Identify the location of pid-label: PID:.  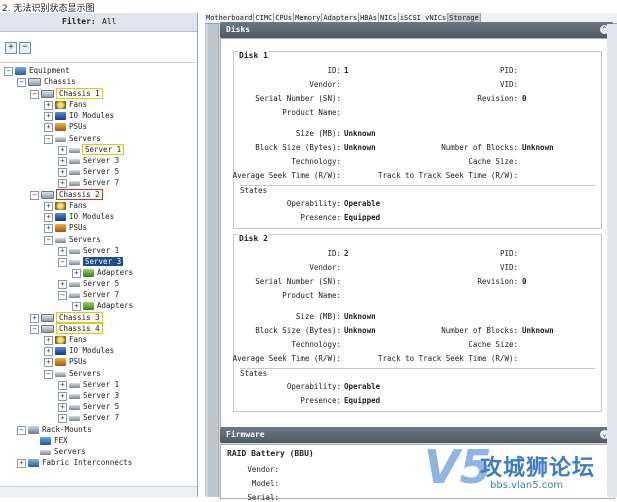
(508, 253).